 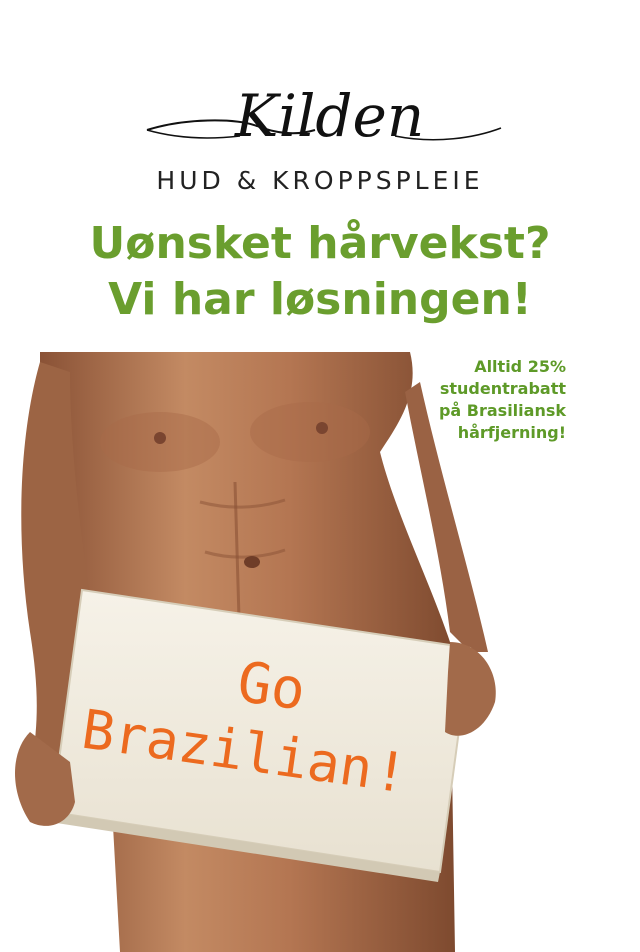 I want to click on promo-line-4: hårfjerning!, so click(x=511, y=432).